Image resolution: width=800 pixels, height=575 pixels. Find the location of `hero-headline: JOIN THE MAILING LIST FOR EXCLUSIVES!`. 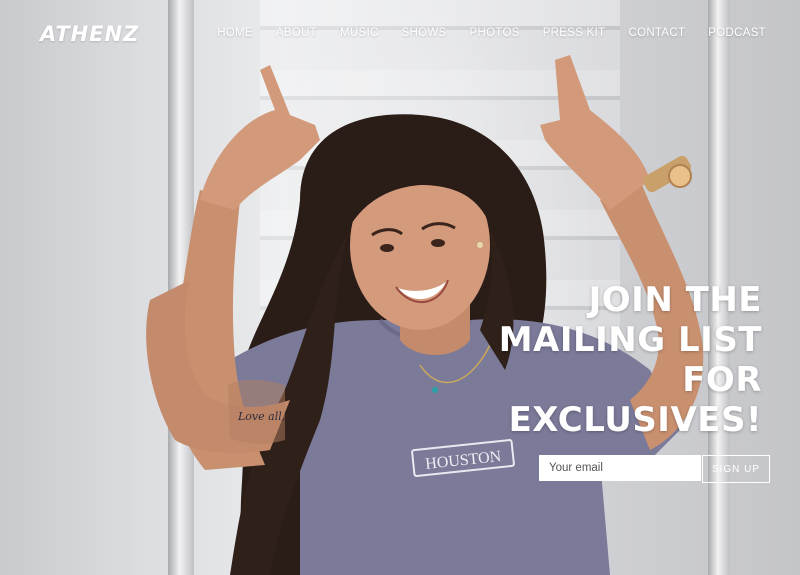

hero-headline: JOIN THE MAILING LIST FOR EXCLUSIVES! is located at coordinates (597, 360).